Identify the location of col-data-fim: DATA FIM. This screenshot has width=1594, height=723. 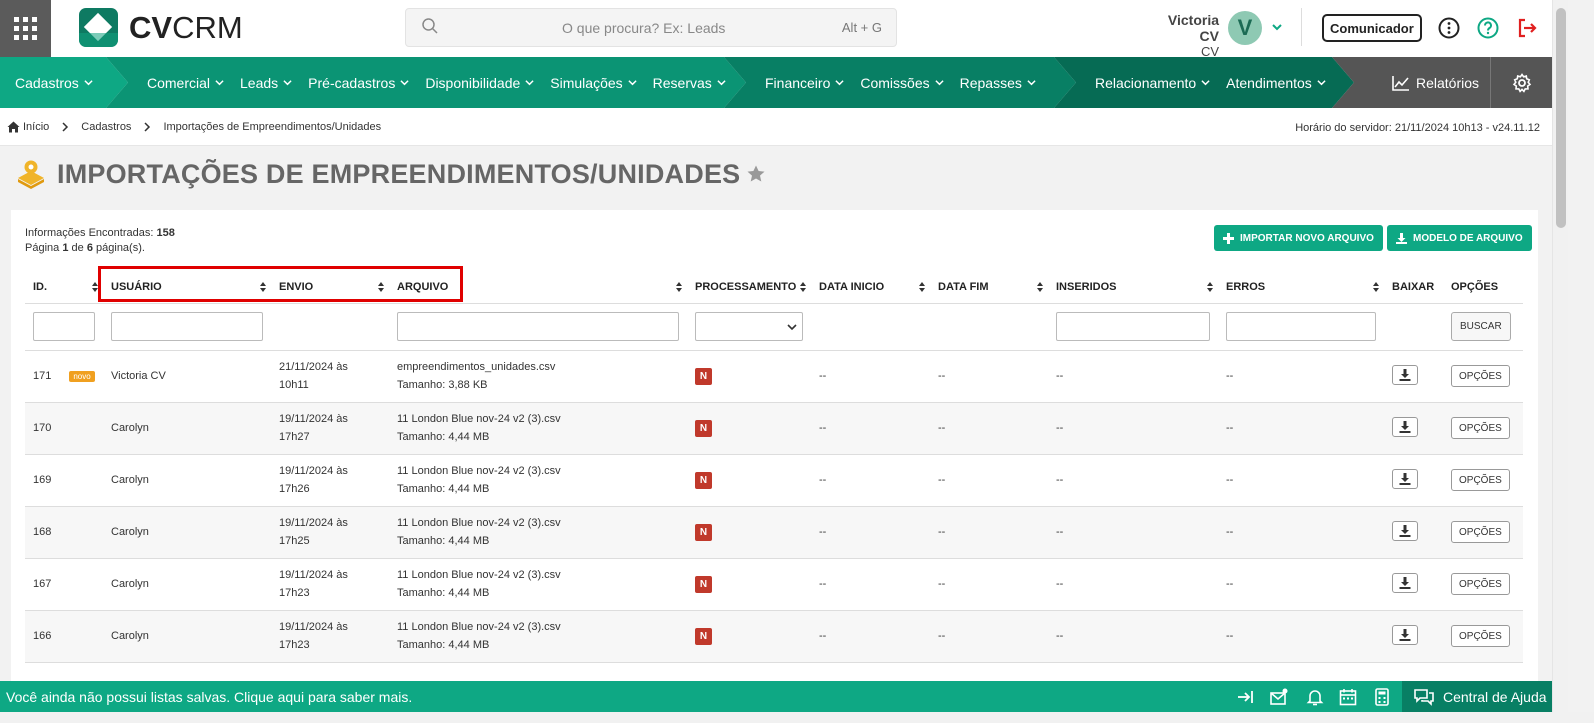
(989, 287).